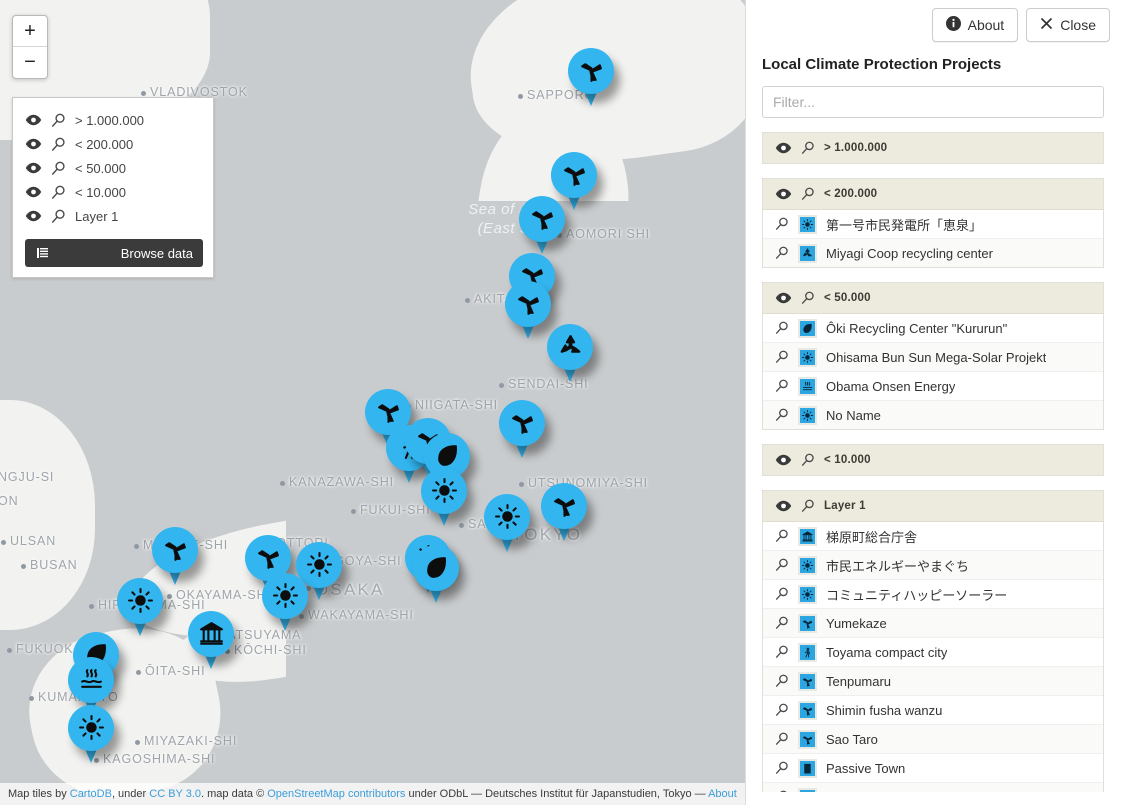  What do you see at coordinates (933, 506) in the screenshot?
I see `layer-group-header: Layer 1` at bounding box center [933, 506].